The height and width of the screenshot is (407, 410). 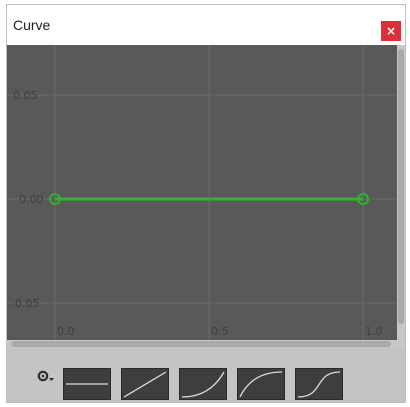 I want to click on curve-presets-bar, so click(x=206, y=375).